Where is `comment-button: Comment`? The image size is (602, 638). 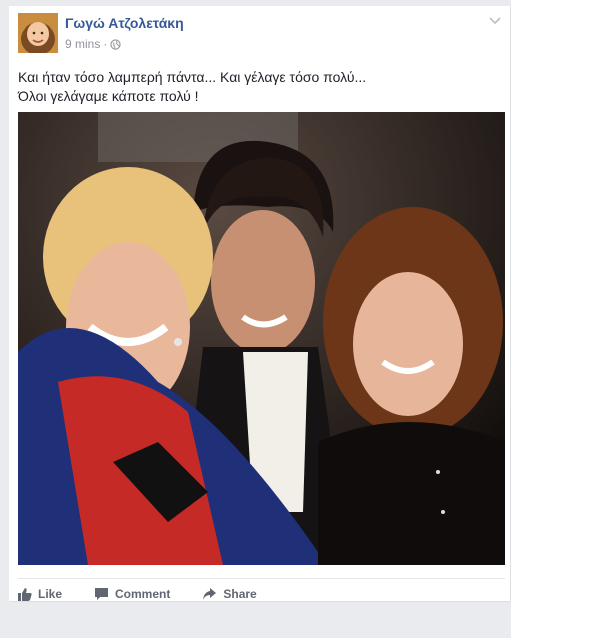
comment-button: Comment is located at coordinates (132, 594).